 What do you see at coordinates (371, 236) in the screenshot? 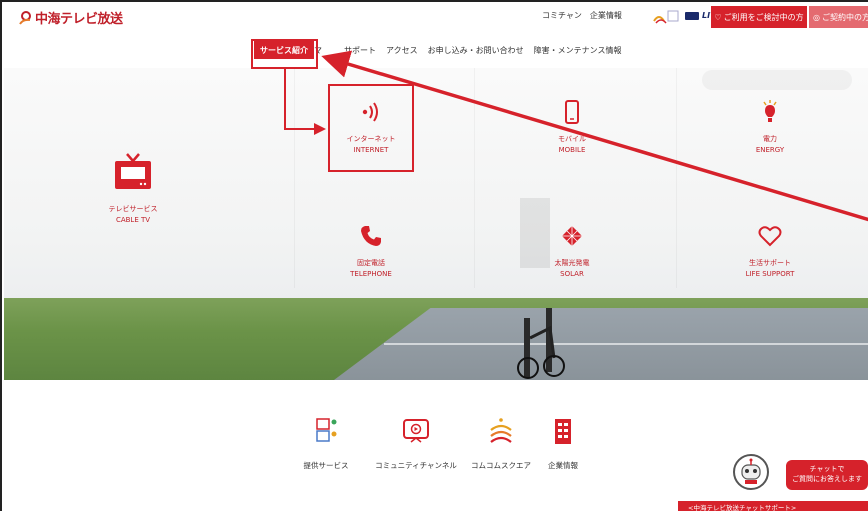
I see `phone-icon` at bounding box center [371, 236].